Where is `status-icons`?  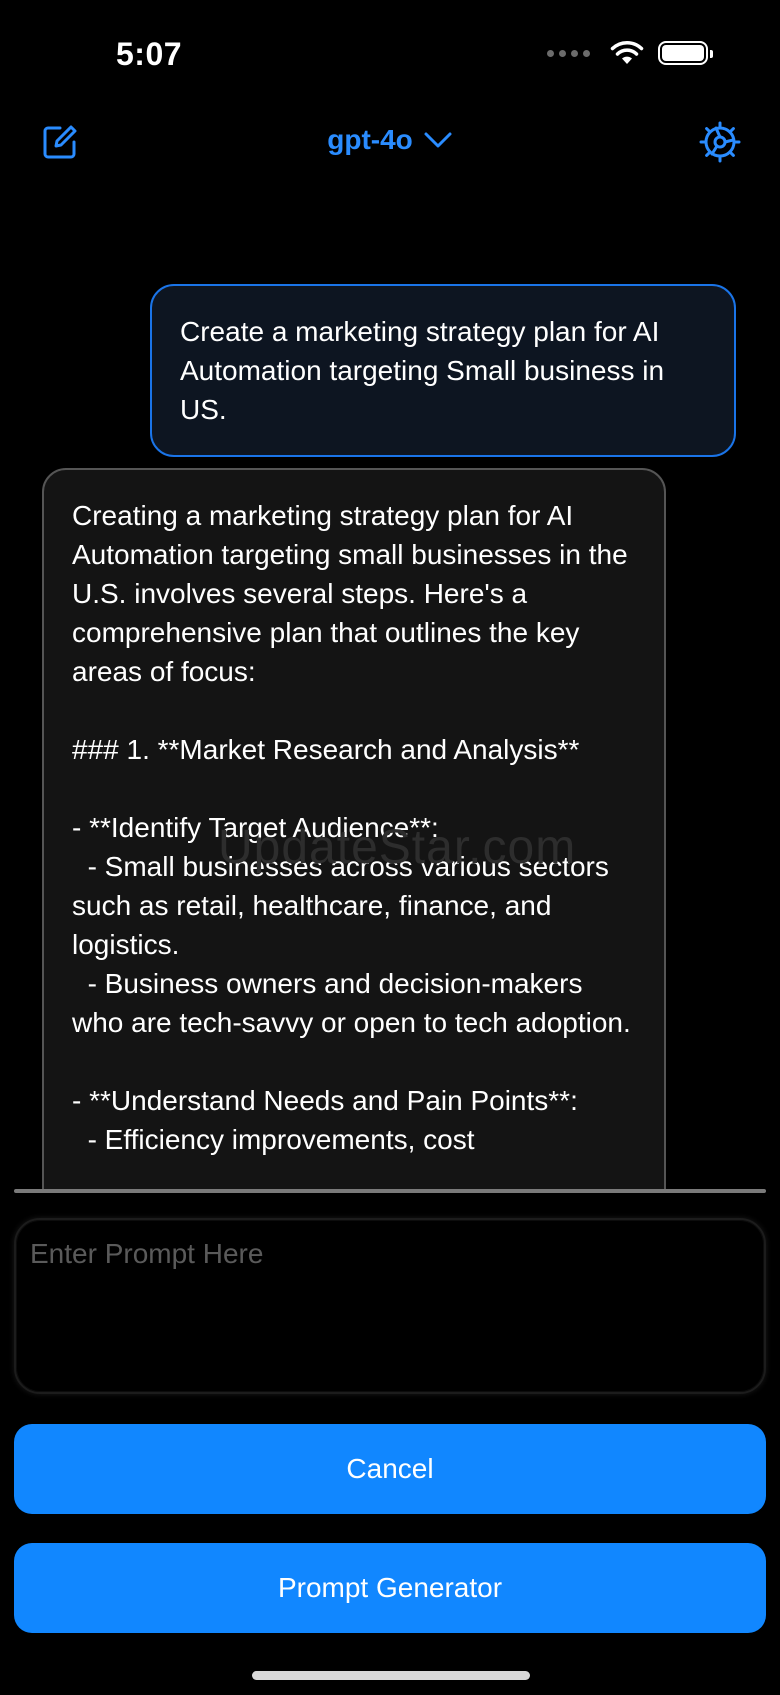
status-icons is located at coordinates (630, 53).